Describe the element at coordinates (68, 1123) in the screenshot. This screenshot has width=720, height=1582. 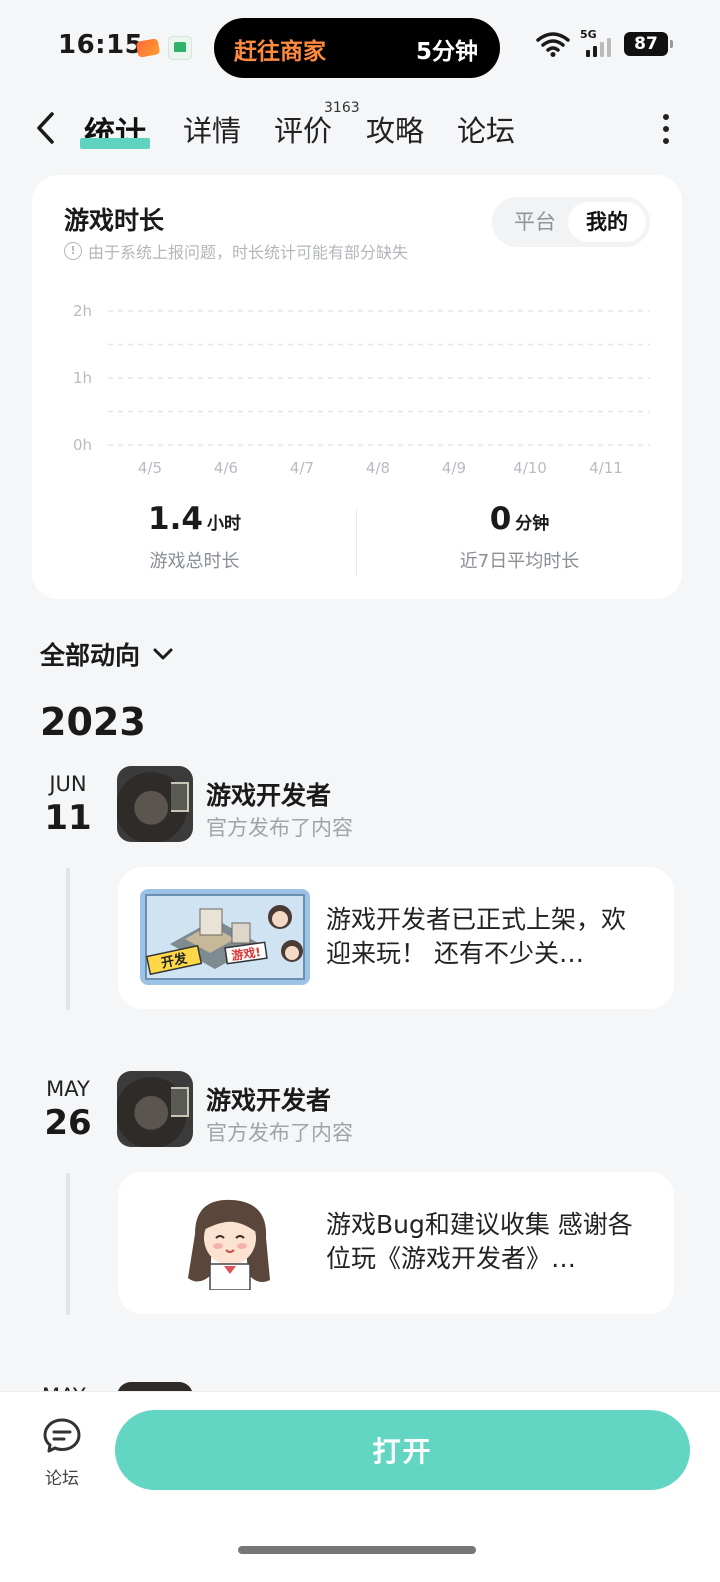
I see `entry-day: 26` at that location.